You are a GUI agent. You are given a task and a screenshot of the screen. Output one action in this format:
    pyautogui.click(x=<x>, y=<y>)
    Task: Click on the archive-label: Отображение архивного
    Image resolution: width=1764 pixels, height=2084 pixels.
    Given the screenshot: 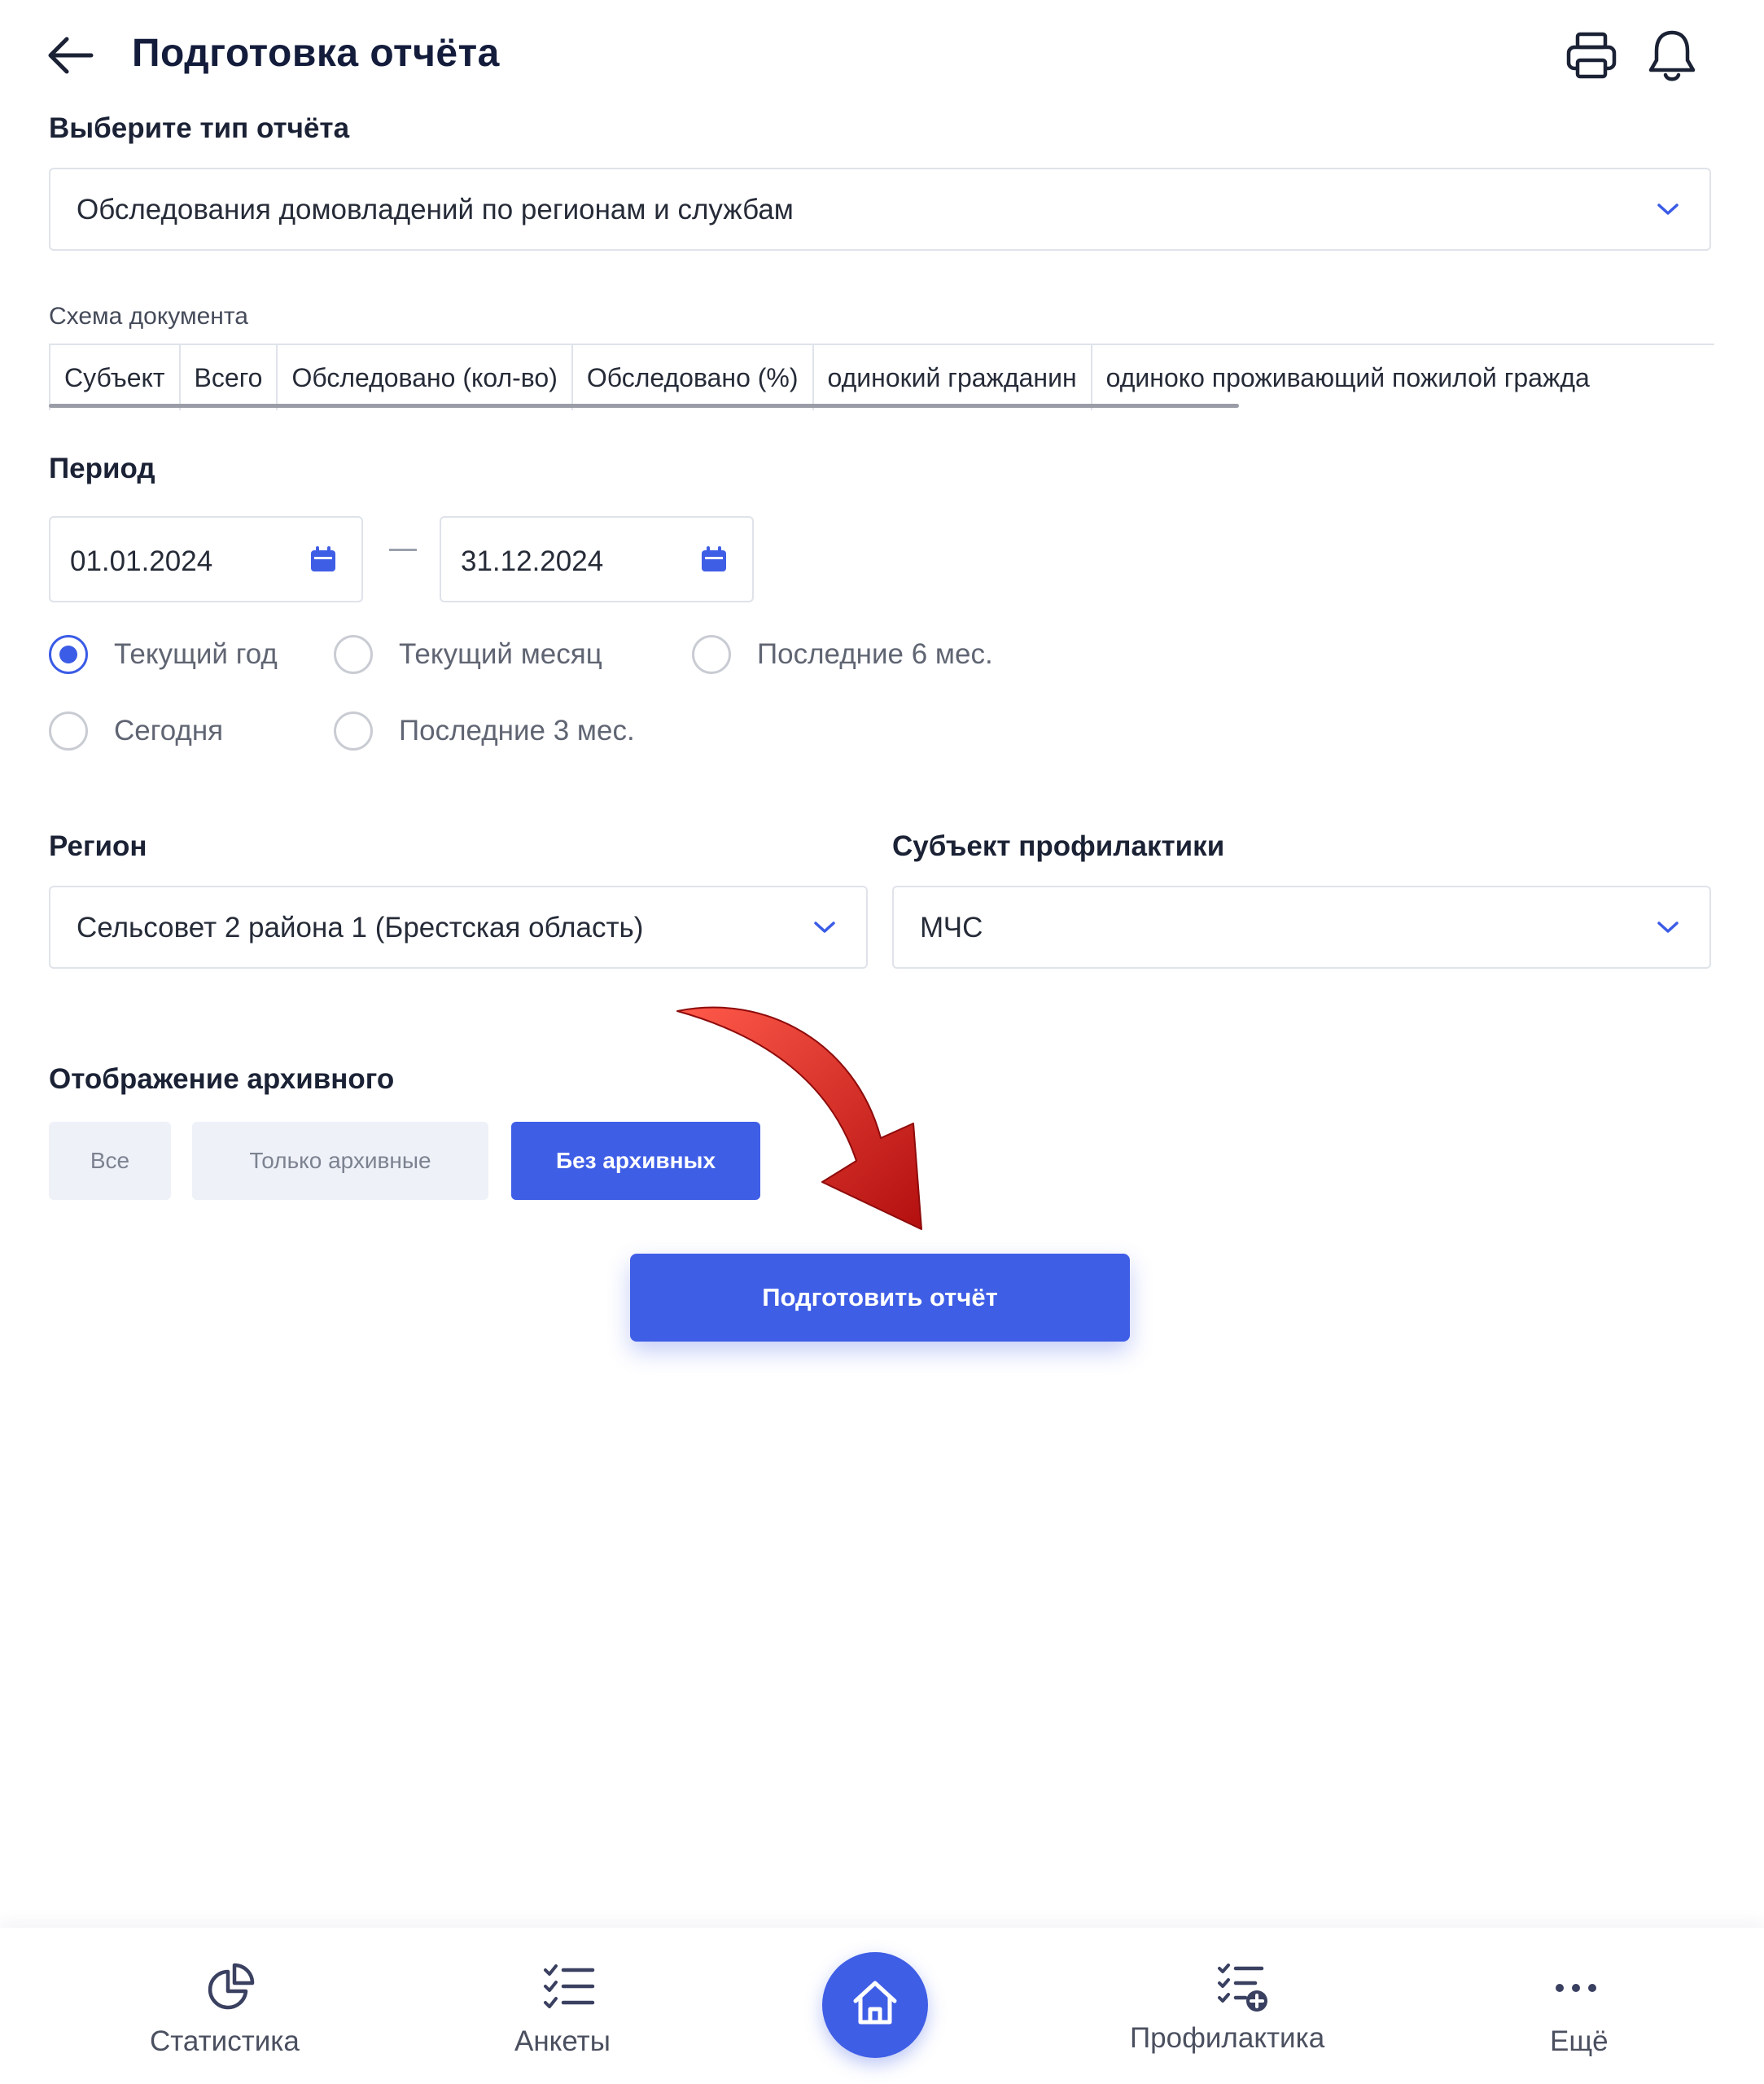 What is the action you would take?
    pyautogui.click(x=222, y=1079)
    